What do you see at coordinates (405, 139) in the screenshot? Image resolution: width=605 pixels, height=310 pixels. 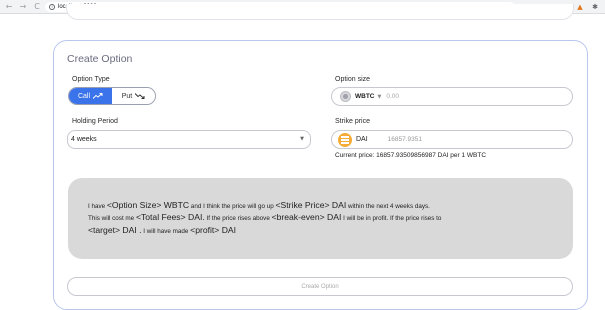 I see `strike-price-input: 16857.9351` at bounding box center [405, 139].